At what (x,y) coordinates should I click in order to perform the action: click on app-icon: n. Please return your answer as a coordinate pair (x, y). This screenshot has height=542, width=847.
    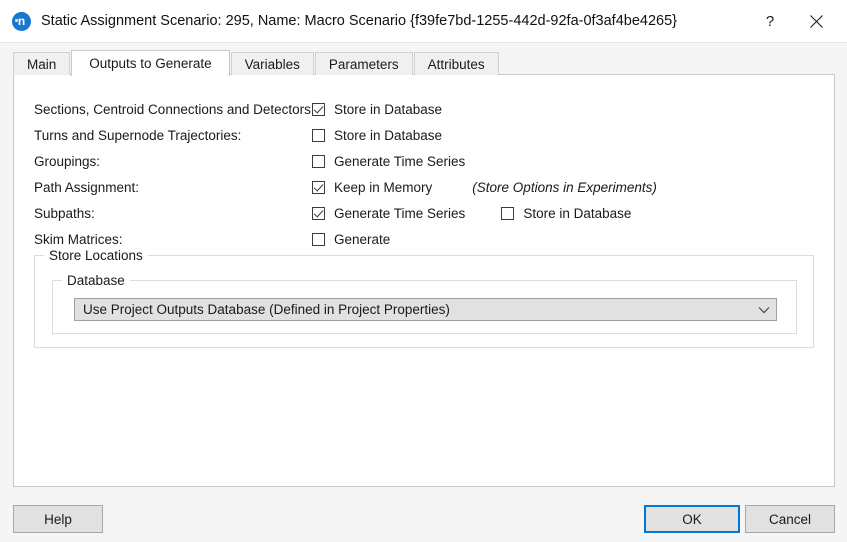
    Looking at the image, I should click on (21, 21).